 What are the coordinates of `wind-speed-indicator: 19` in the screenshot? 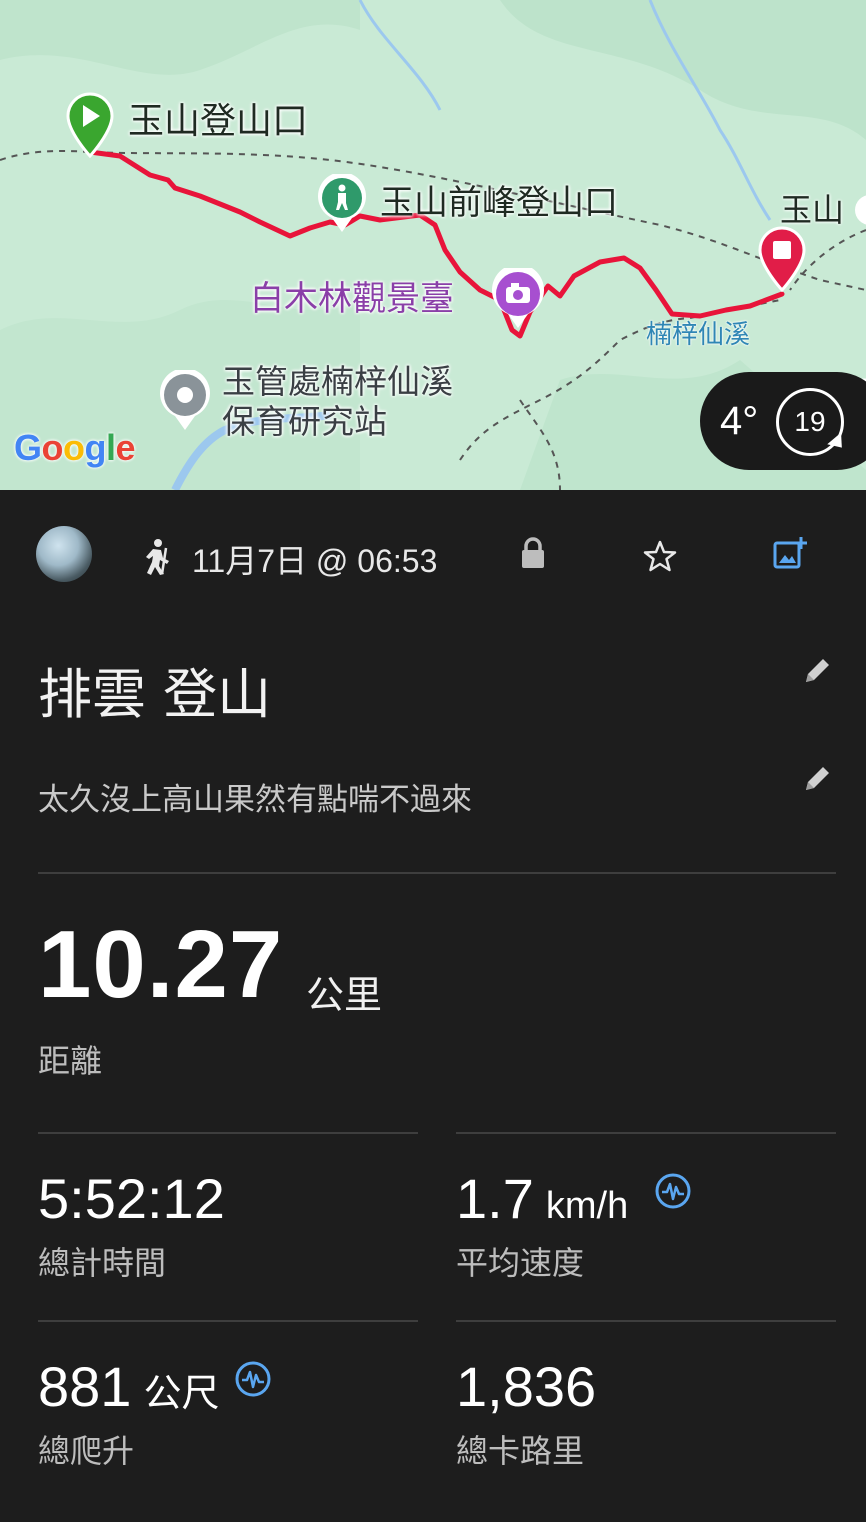 It's located at (810, 422).